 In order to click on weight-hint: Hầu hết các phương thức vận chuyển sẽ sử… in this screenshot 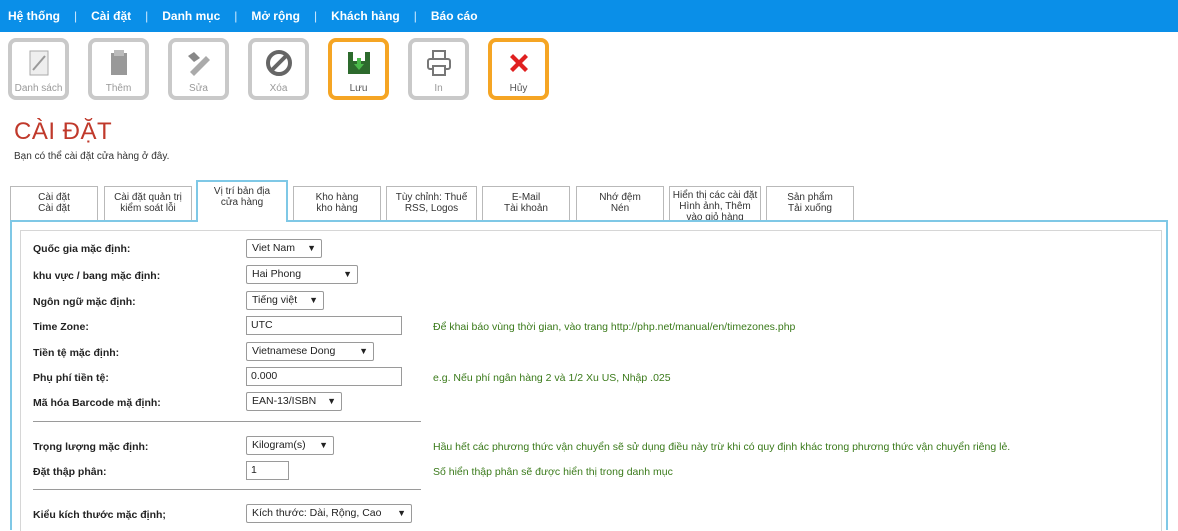, I will do `click(722, 447)`.